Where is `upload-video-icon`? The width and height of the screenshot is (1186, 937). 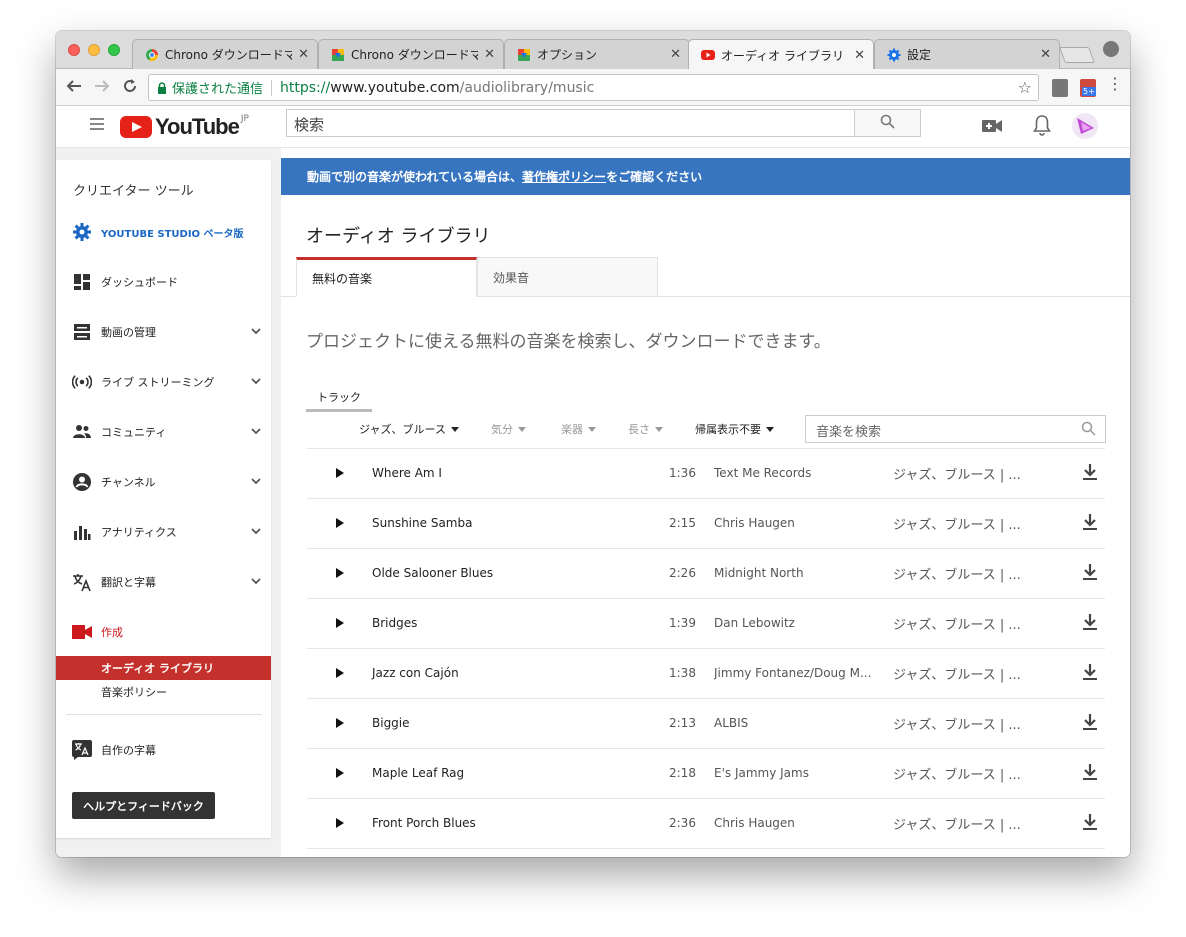 upload-video-icon is located at coordinates (992, 127).